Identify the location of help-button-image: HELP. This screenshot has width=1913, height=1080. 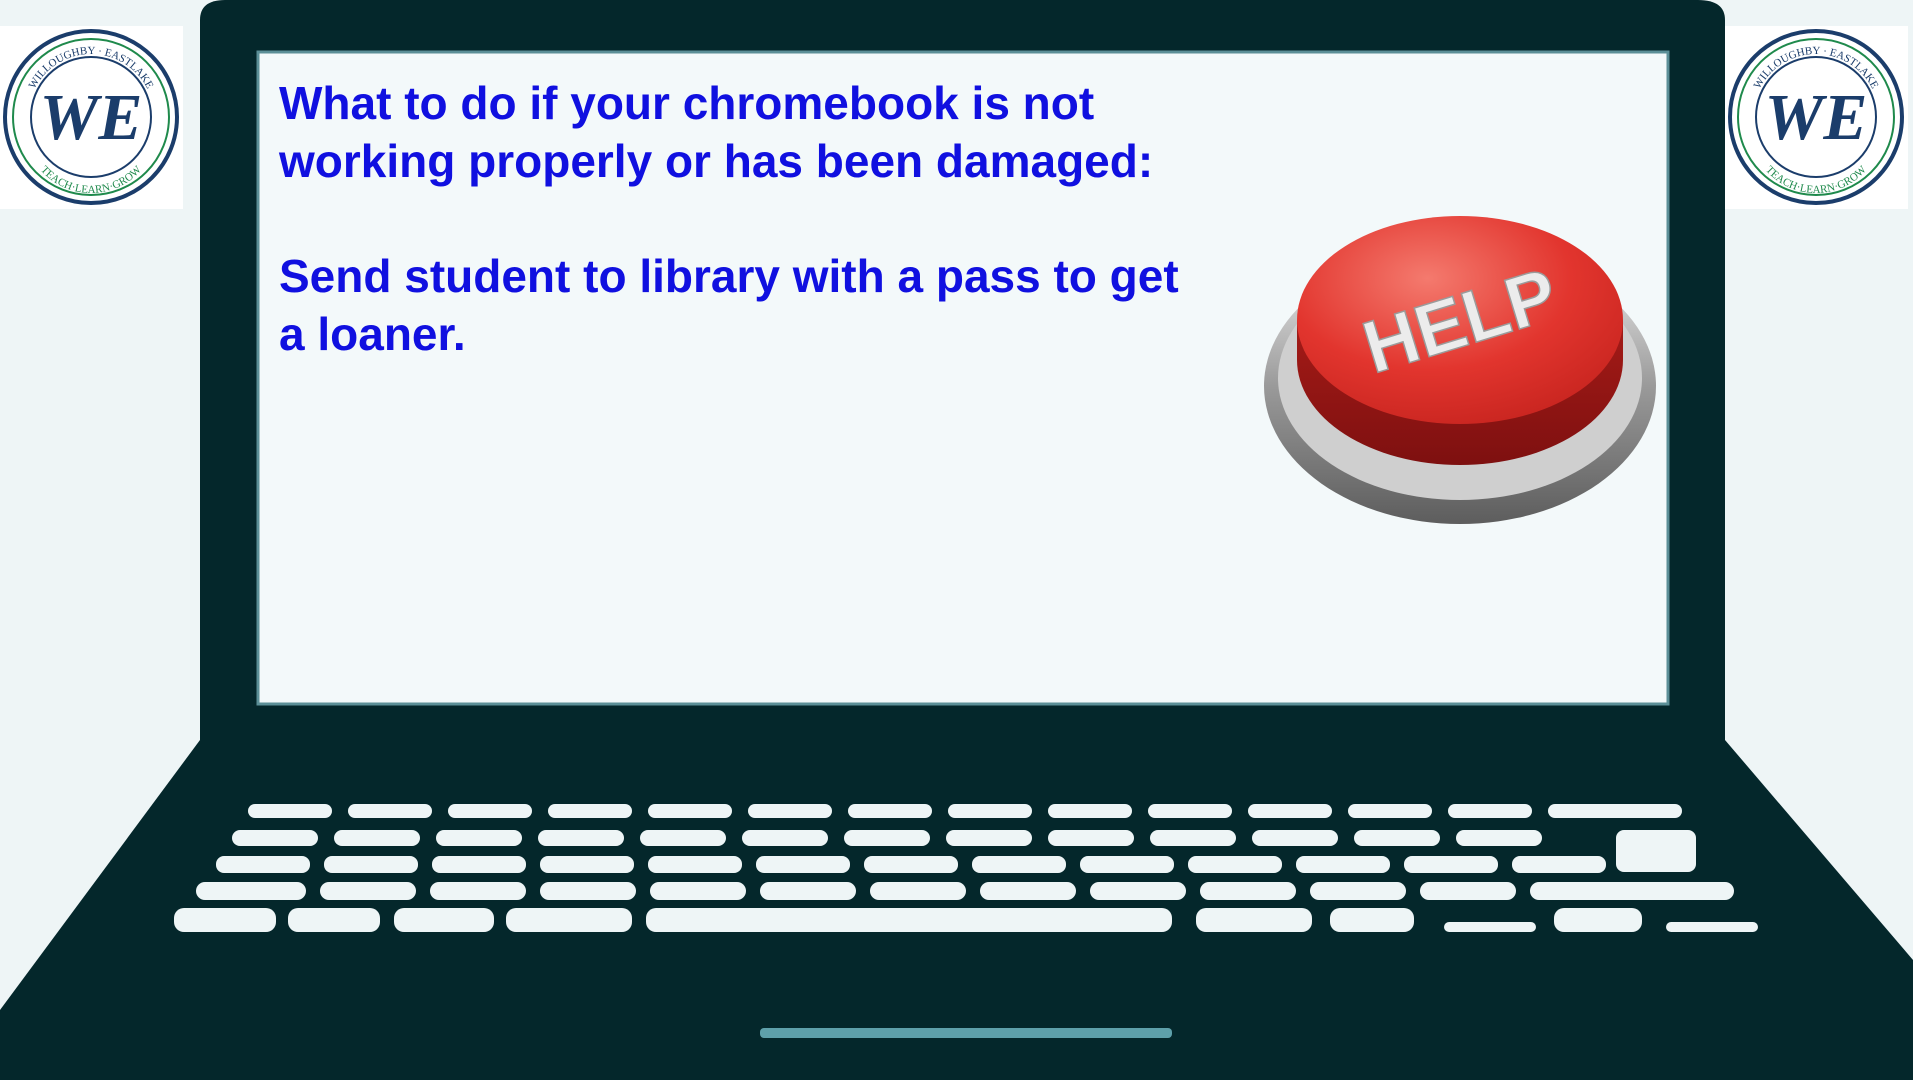
(1460, 370).